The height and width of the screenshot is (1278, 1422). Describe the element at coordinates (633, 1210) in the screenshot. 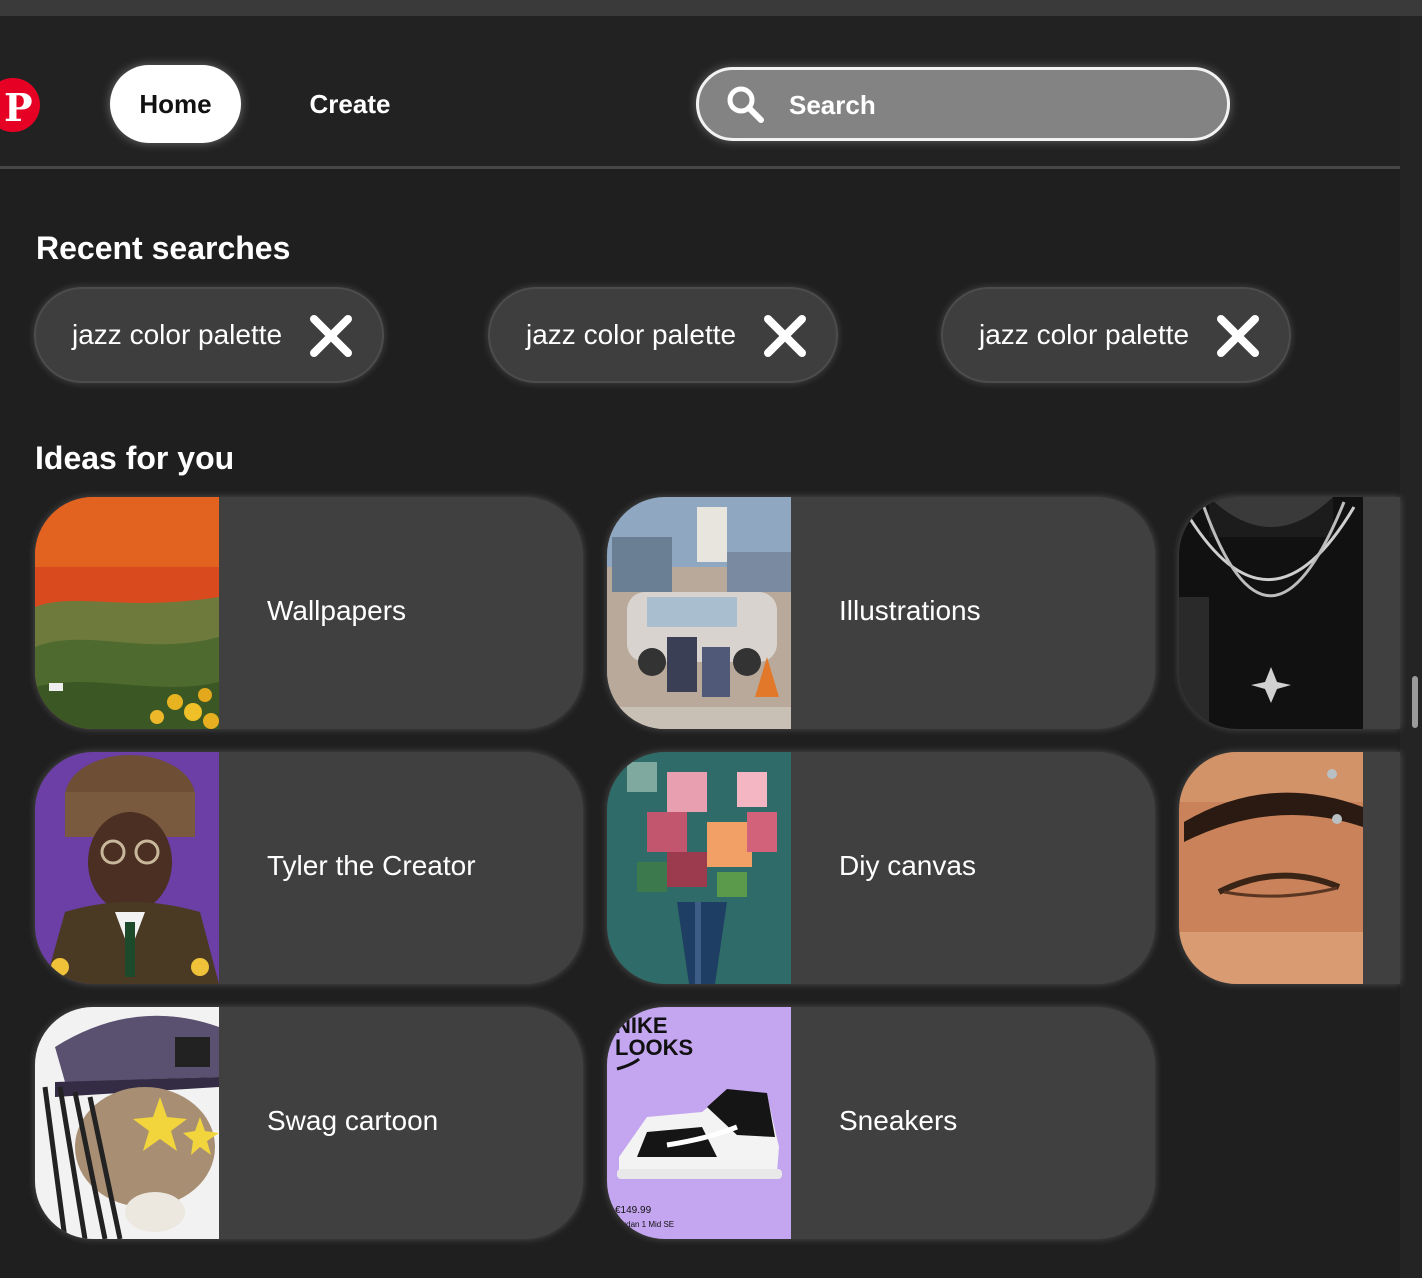

I see `sneakers-price-text: €149.99` at that location.